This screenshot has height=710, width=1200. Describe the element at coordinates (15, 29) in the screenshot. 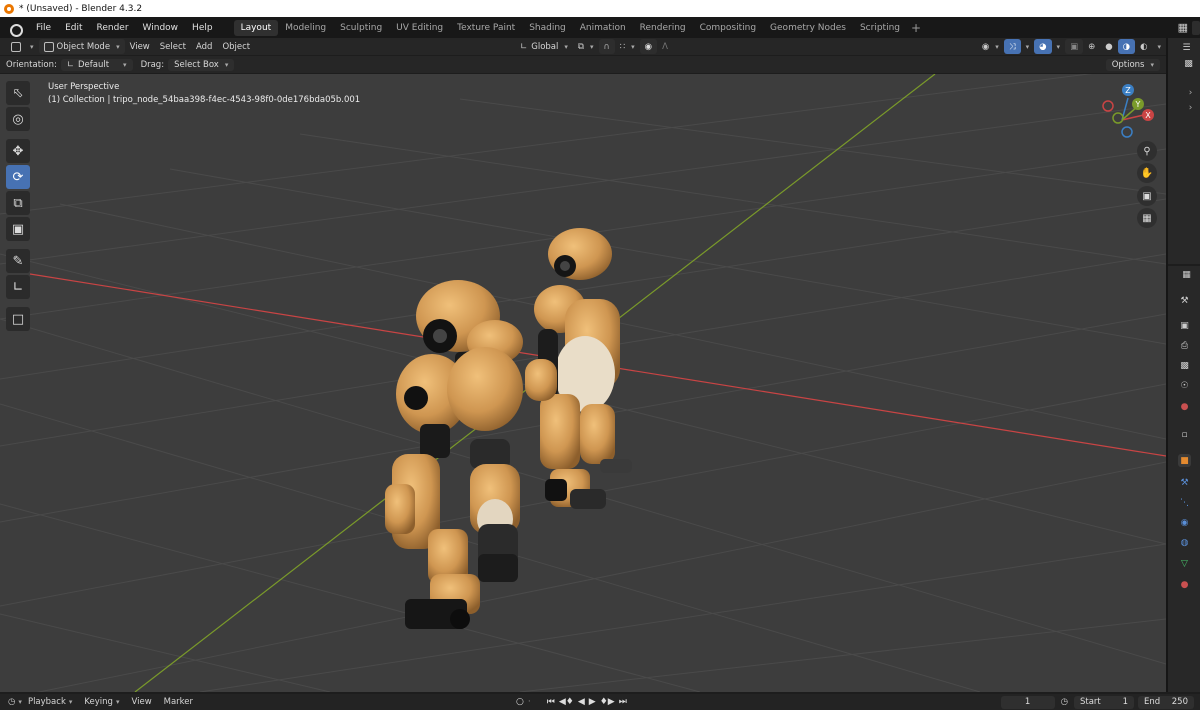

I see `blender-menu-icon` at that location.